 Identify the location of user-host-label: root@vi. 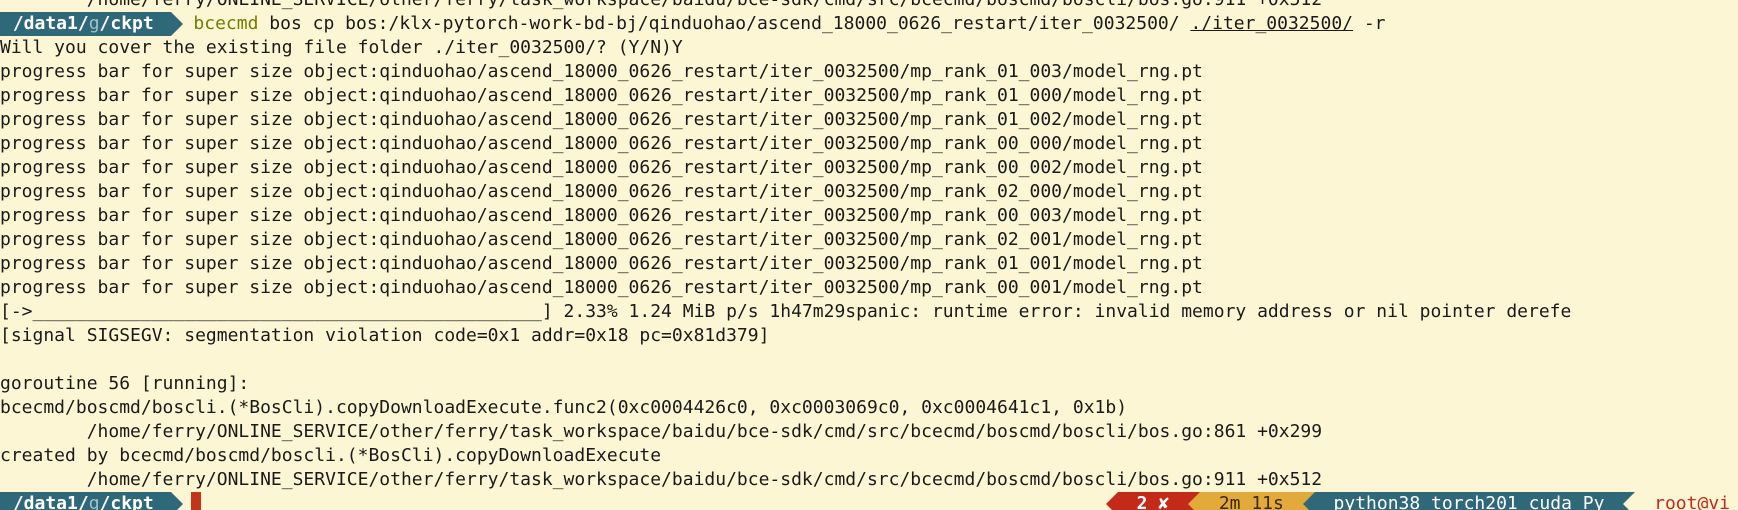
(1686, 501).